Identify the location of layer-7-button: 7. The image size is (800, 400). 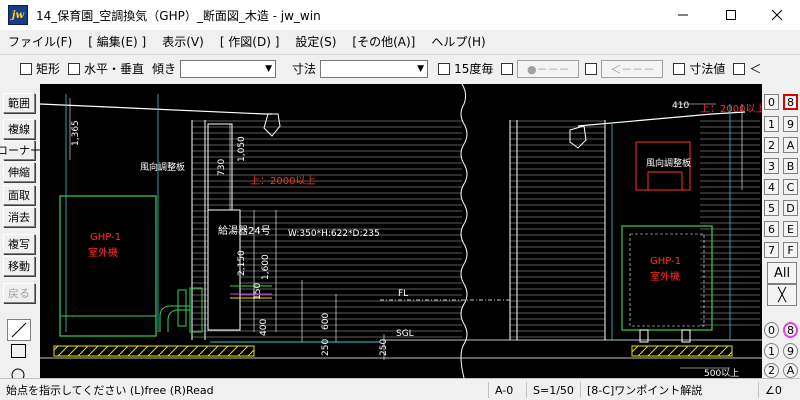
(771, 250).